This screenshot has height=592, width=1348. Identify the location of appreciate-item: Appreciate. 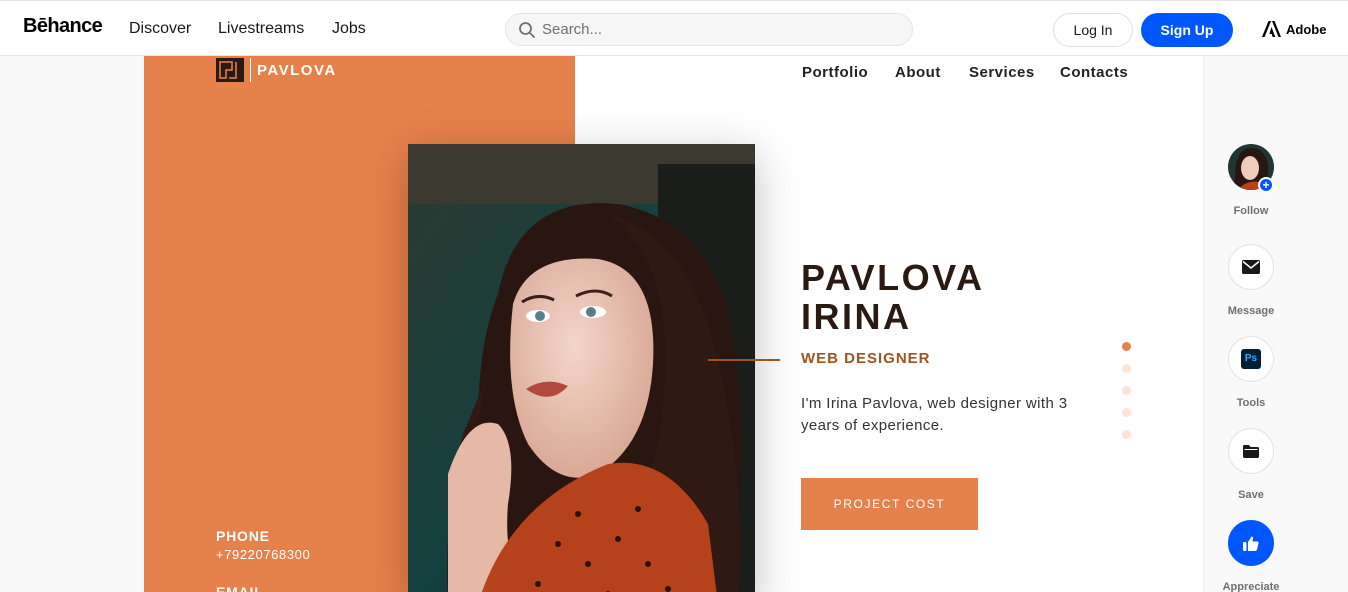
(1251, 556).